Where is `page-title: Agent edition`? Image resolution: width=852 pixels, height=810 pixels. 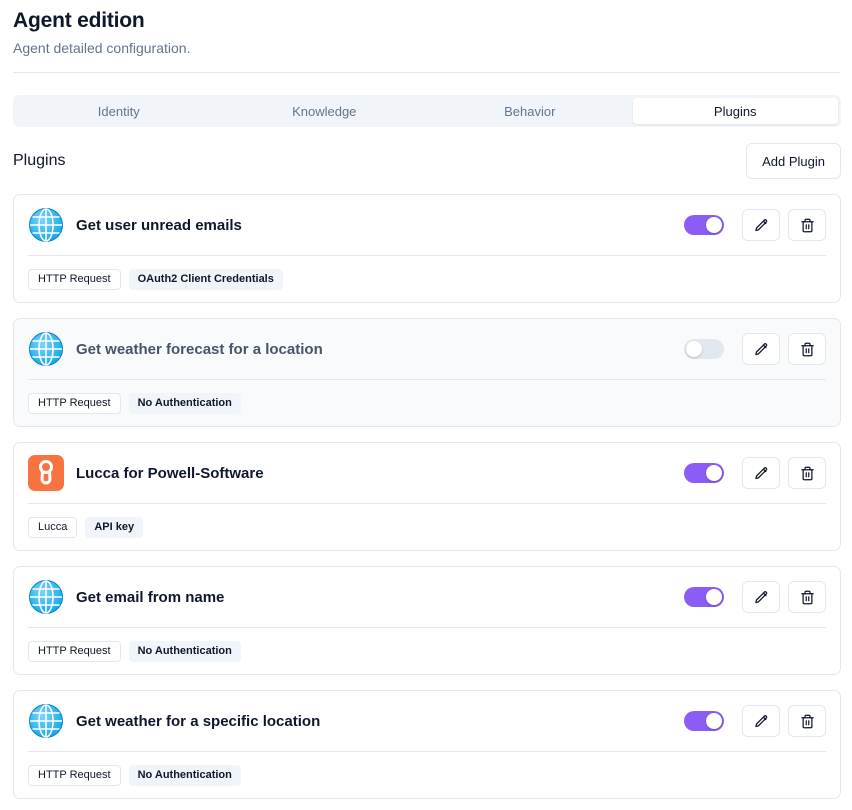 page-title: Agent edition is located at coordinates (79, 20).